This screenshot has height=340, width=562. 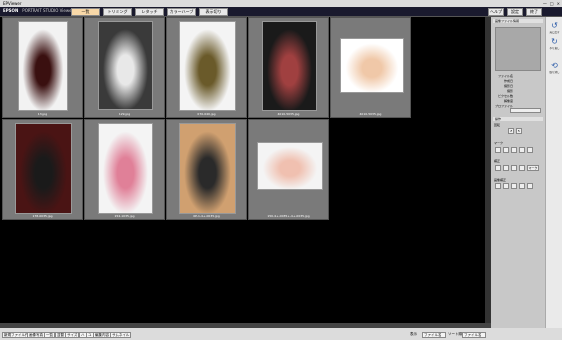 I want to click on thumbnail-caption: 070-040.jpg, so click(x=206, y=114).